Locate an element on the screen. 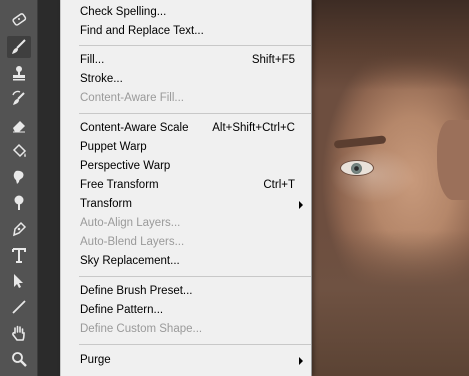 The height and width of the screenshot is (376, 469). photo-eye is located at coordinates (357, 168).